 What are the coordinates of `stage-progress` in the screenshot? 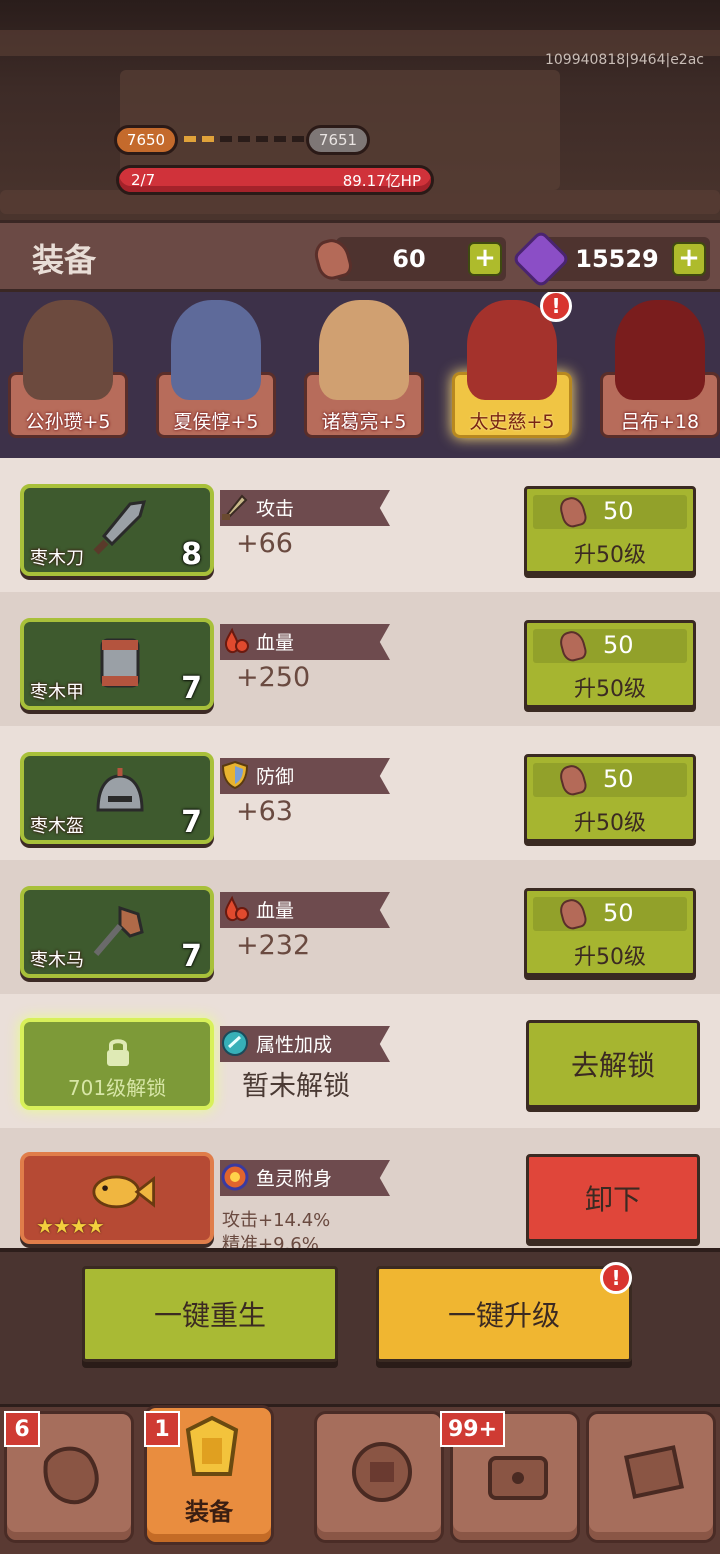 It's located at (253, 139).